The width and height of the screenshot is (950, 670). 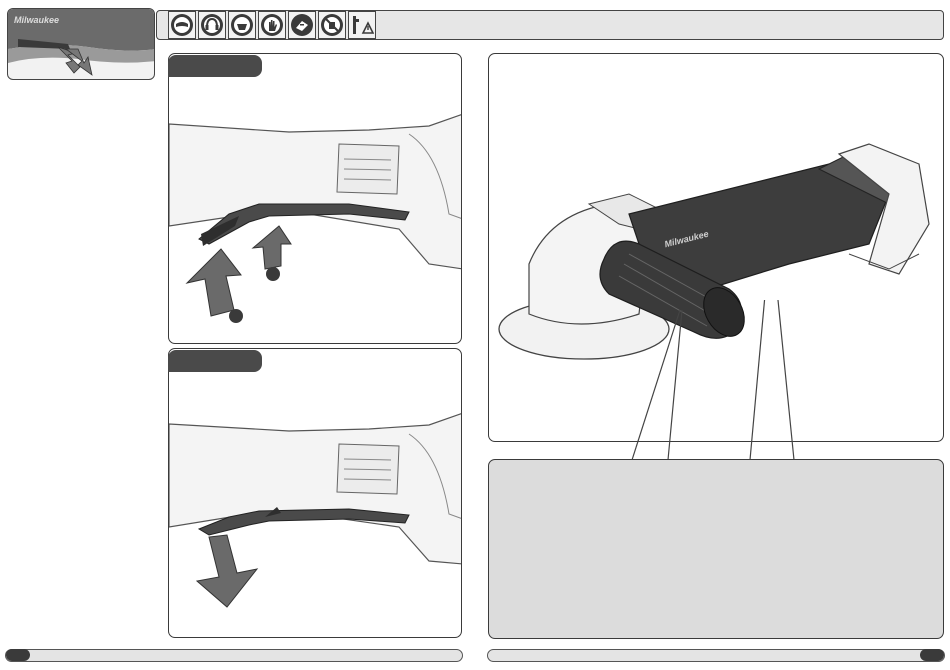 I want to click on ear-protection-icon, so click(x=212, y=25).